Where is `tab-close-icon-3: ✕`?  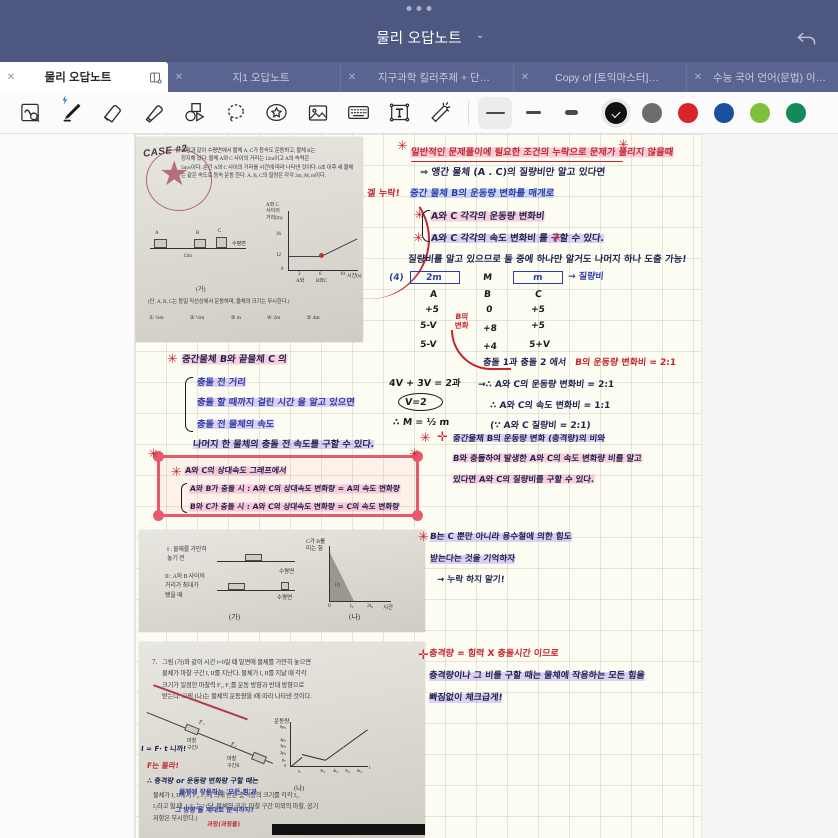 tab-close-icon-3: ✕ is located at coordinates (525, 77).